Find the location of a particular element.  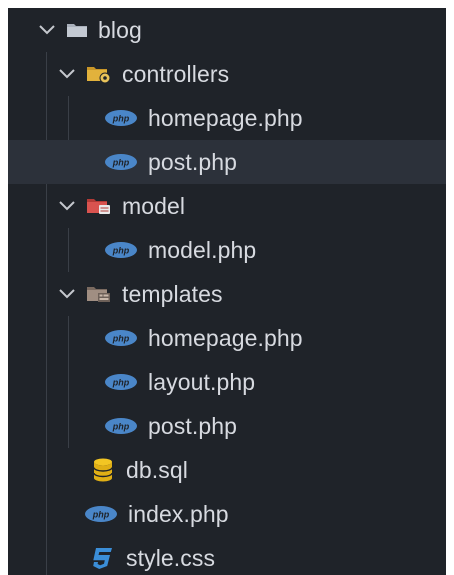

folder-icon is located at coordinates (77, 30).